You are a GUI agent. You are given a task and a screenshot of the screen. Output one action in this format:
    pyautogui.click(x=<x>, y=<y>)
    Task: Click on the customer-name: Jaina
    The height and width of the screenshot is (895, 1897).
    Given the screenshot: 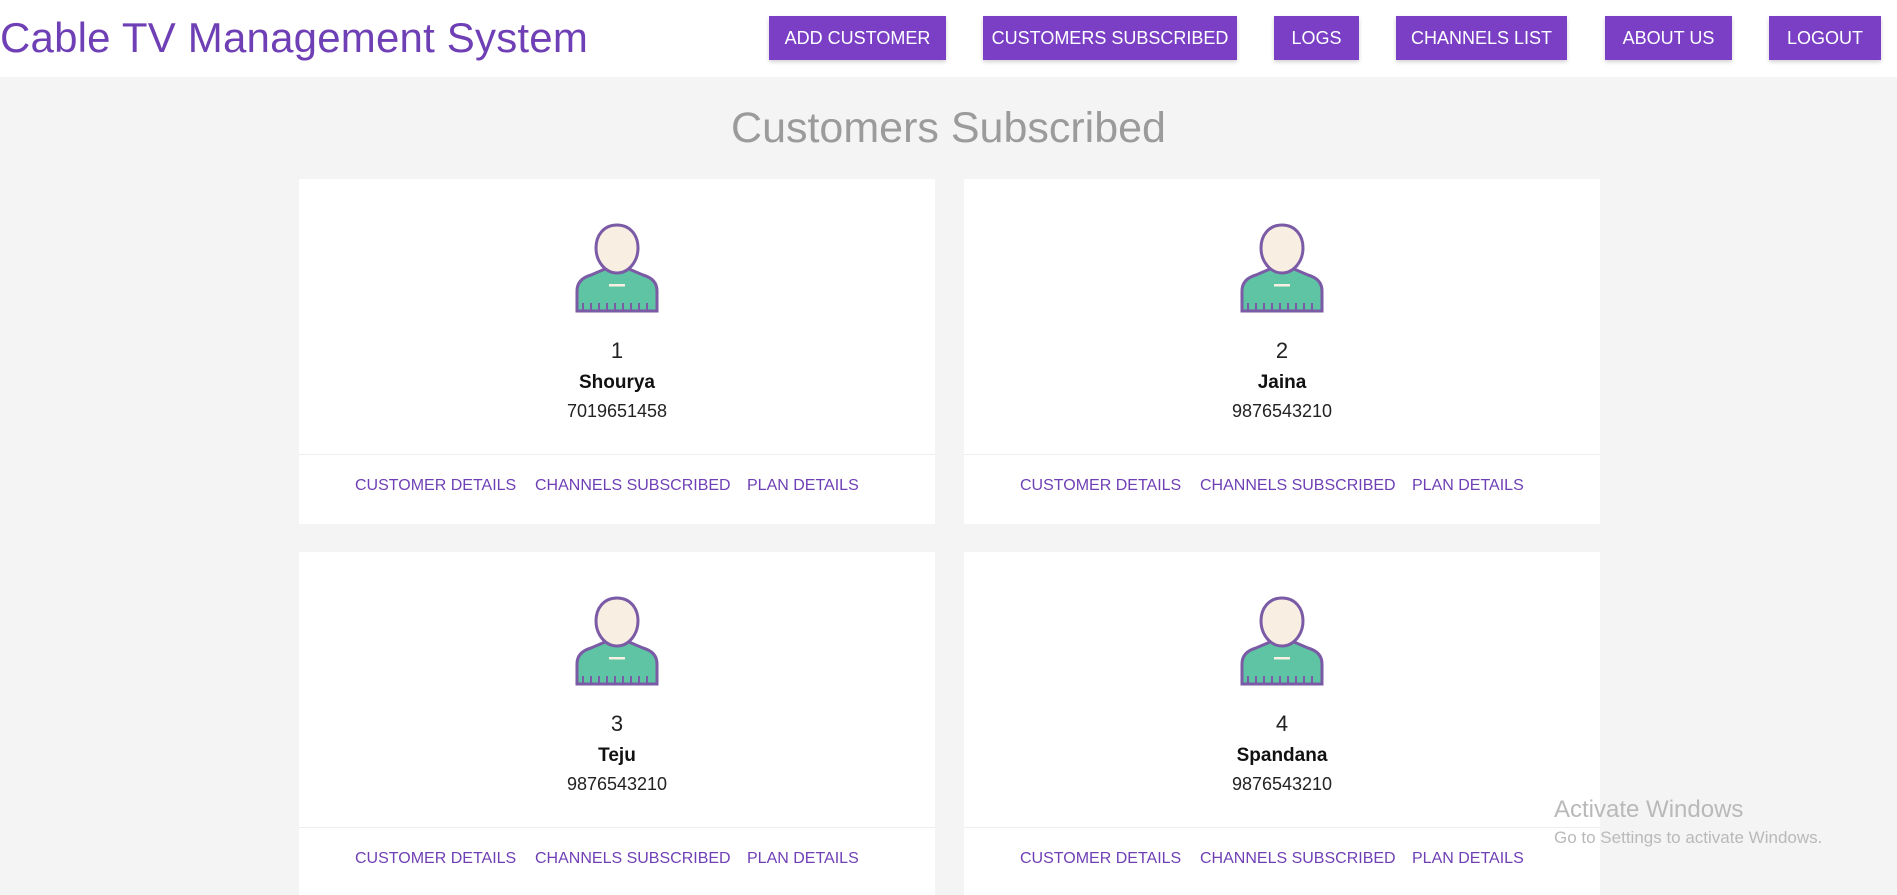 What is the action you would take?
    pyautogui.click(x=1282, y=382)
    